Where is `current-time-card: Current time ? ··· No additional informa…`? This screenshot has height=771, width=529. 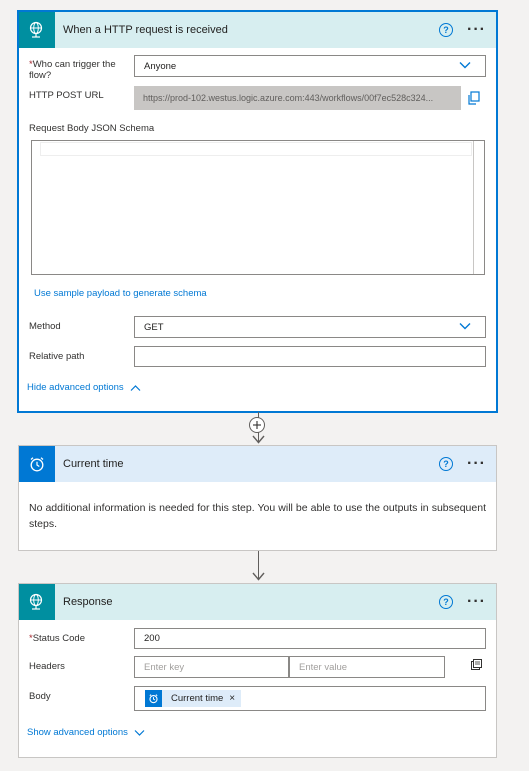 current-time-card: Current time ? ··· No additional informa… is located at coordinates (257, 498).